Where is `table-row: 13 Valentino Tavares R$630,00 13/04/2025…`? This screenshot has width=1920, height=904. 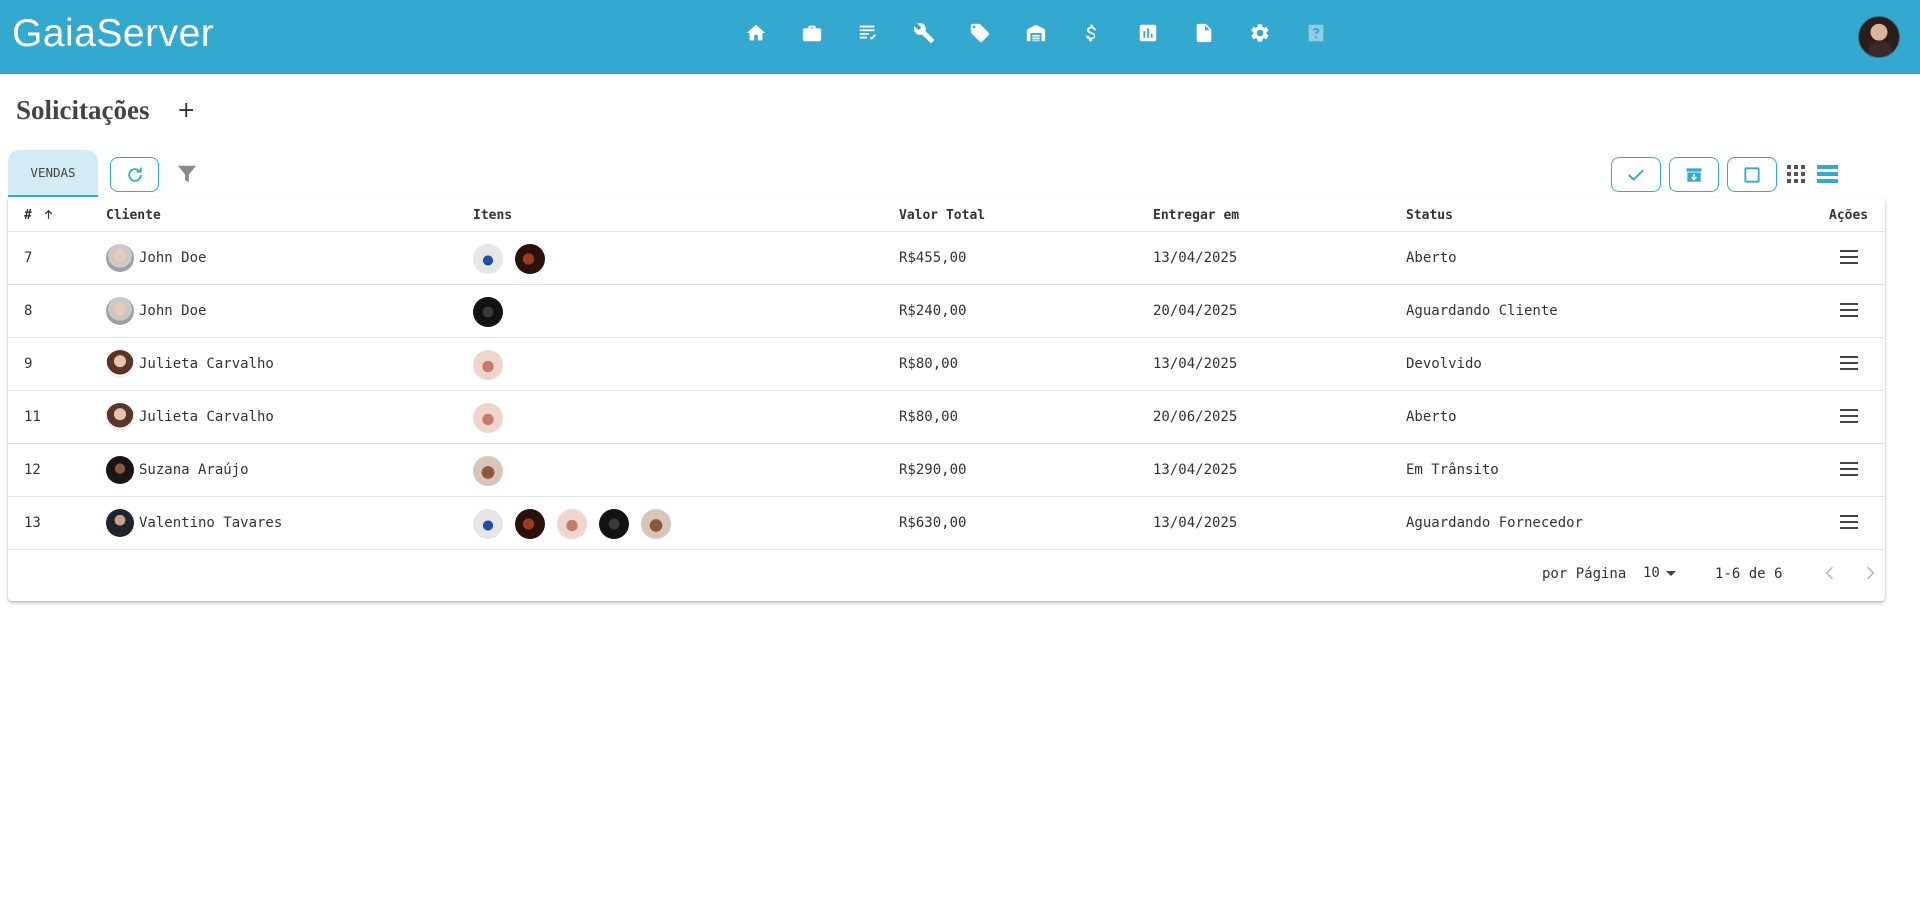 table-row: 13 Valentino Tavares R$630,00 13/04/2025… is located at coordinates (946, 523).